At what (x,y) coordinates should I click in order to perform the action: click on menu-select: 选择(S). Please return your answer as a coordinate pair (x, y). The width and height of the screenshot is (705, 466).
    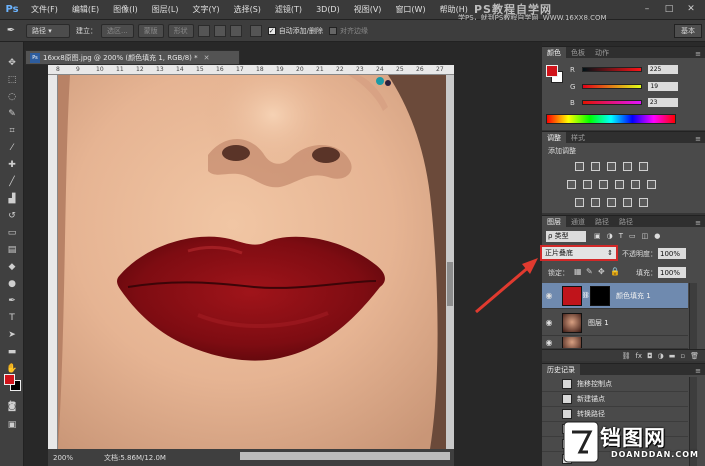
    Looking at the image, I should click on (247, 9).